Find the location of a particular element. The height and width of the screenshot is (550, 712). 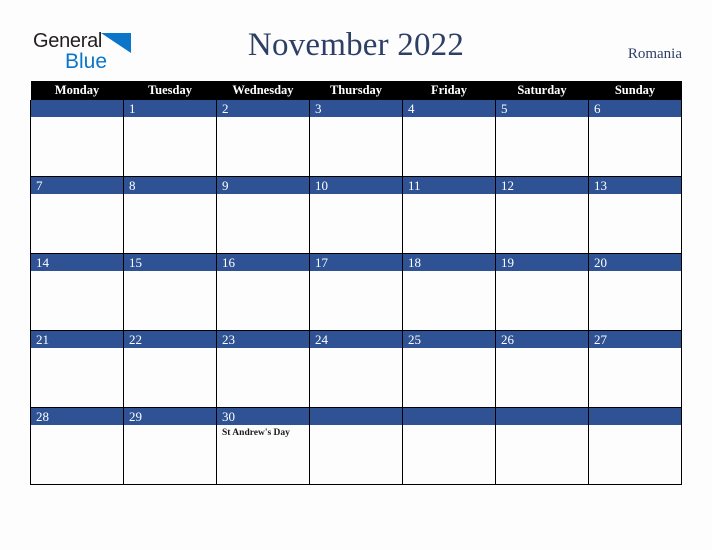

day-cell-content: 11 is located at coordinates (449, 215).